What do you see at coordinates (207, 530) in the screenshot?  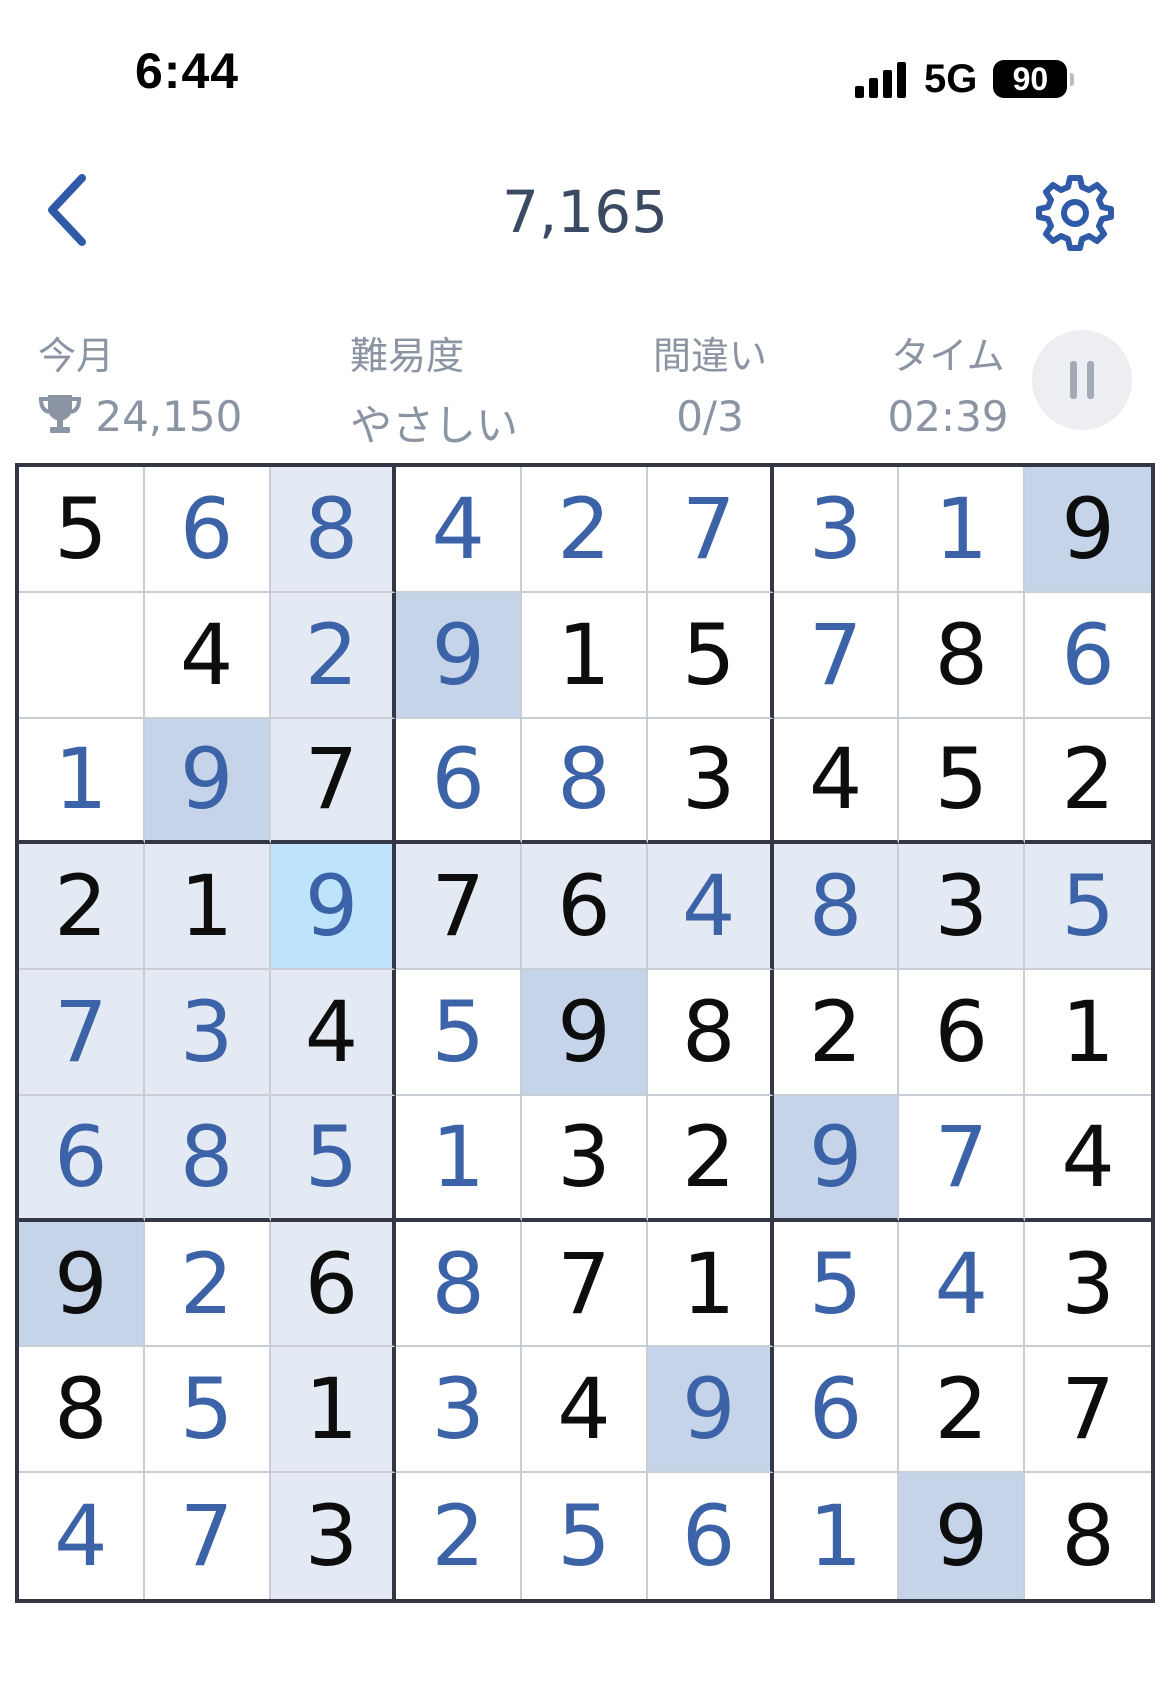 I see `sudoku-cell-r1c2: 6` at bounding box center [207, 530].